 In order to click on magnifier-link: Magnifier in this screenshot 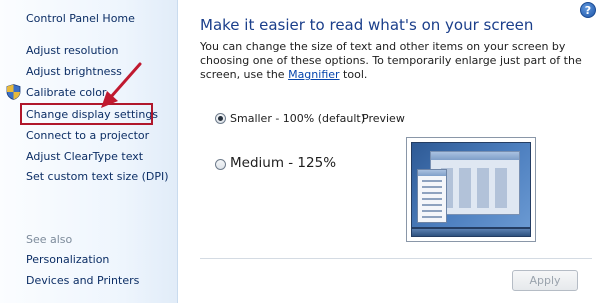, I will do `click(313, 74)`.